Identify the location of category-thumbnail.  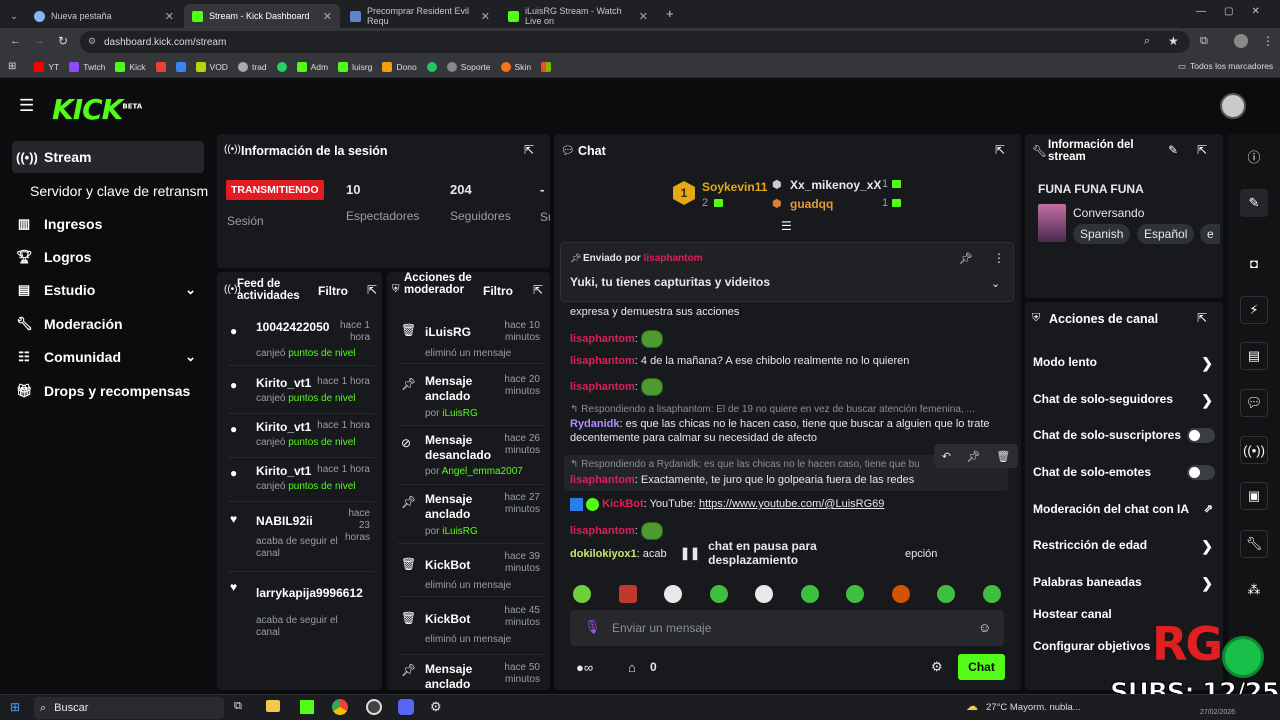
(1052, 223).